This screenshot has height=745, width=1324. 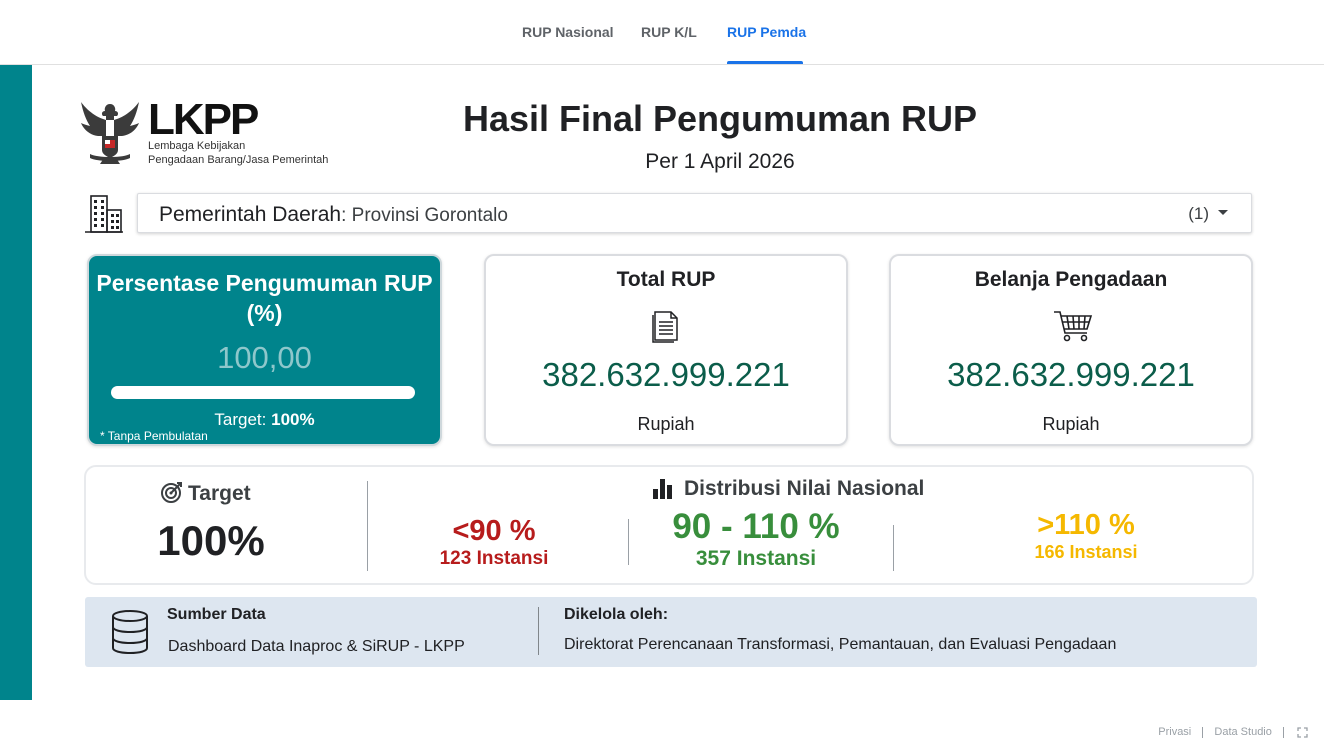 What do you see at coordinates (756, 526) in the screenshot?
I see `bucket-90-110-label: 90 - 110 %` at bounding box center [756, 526].